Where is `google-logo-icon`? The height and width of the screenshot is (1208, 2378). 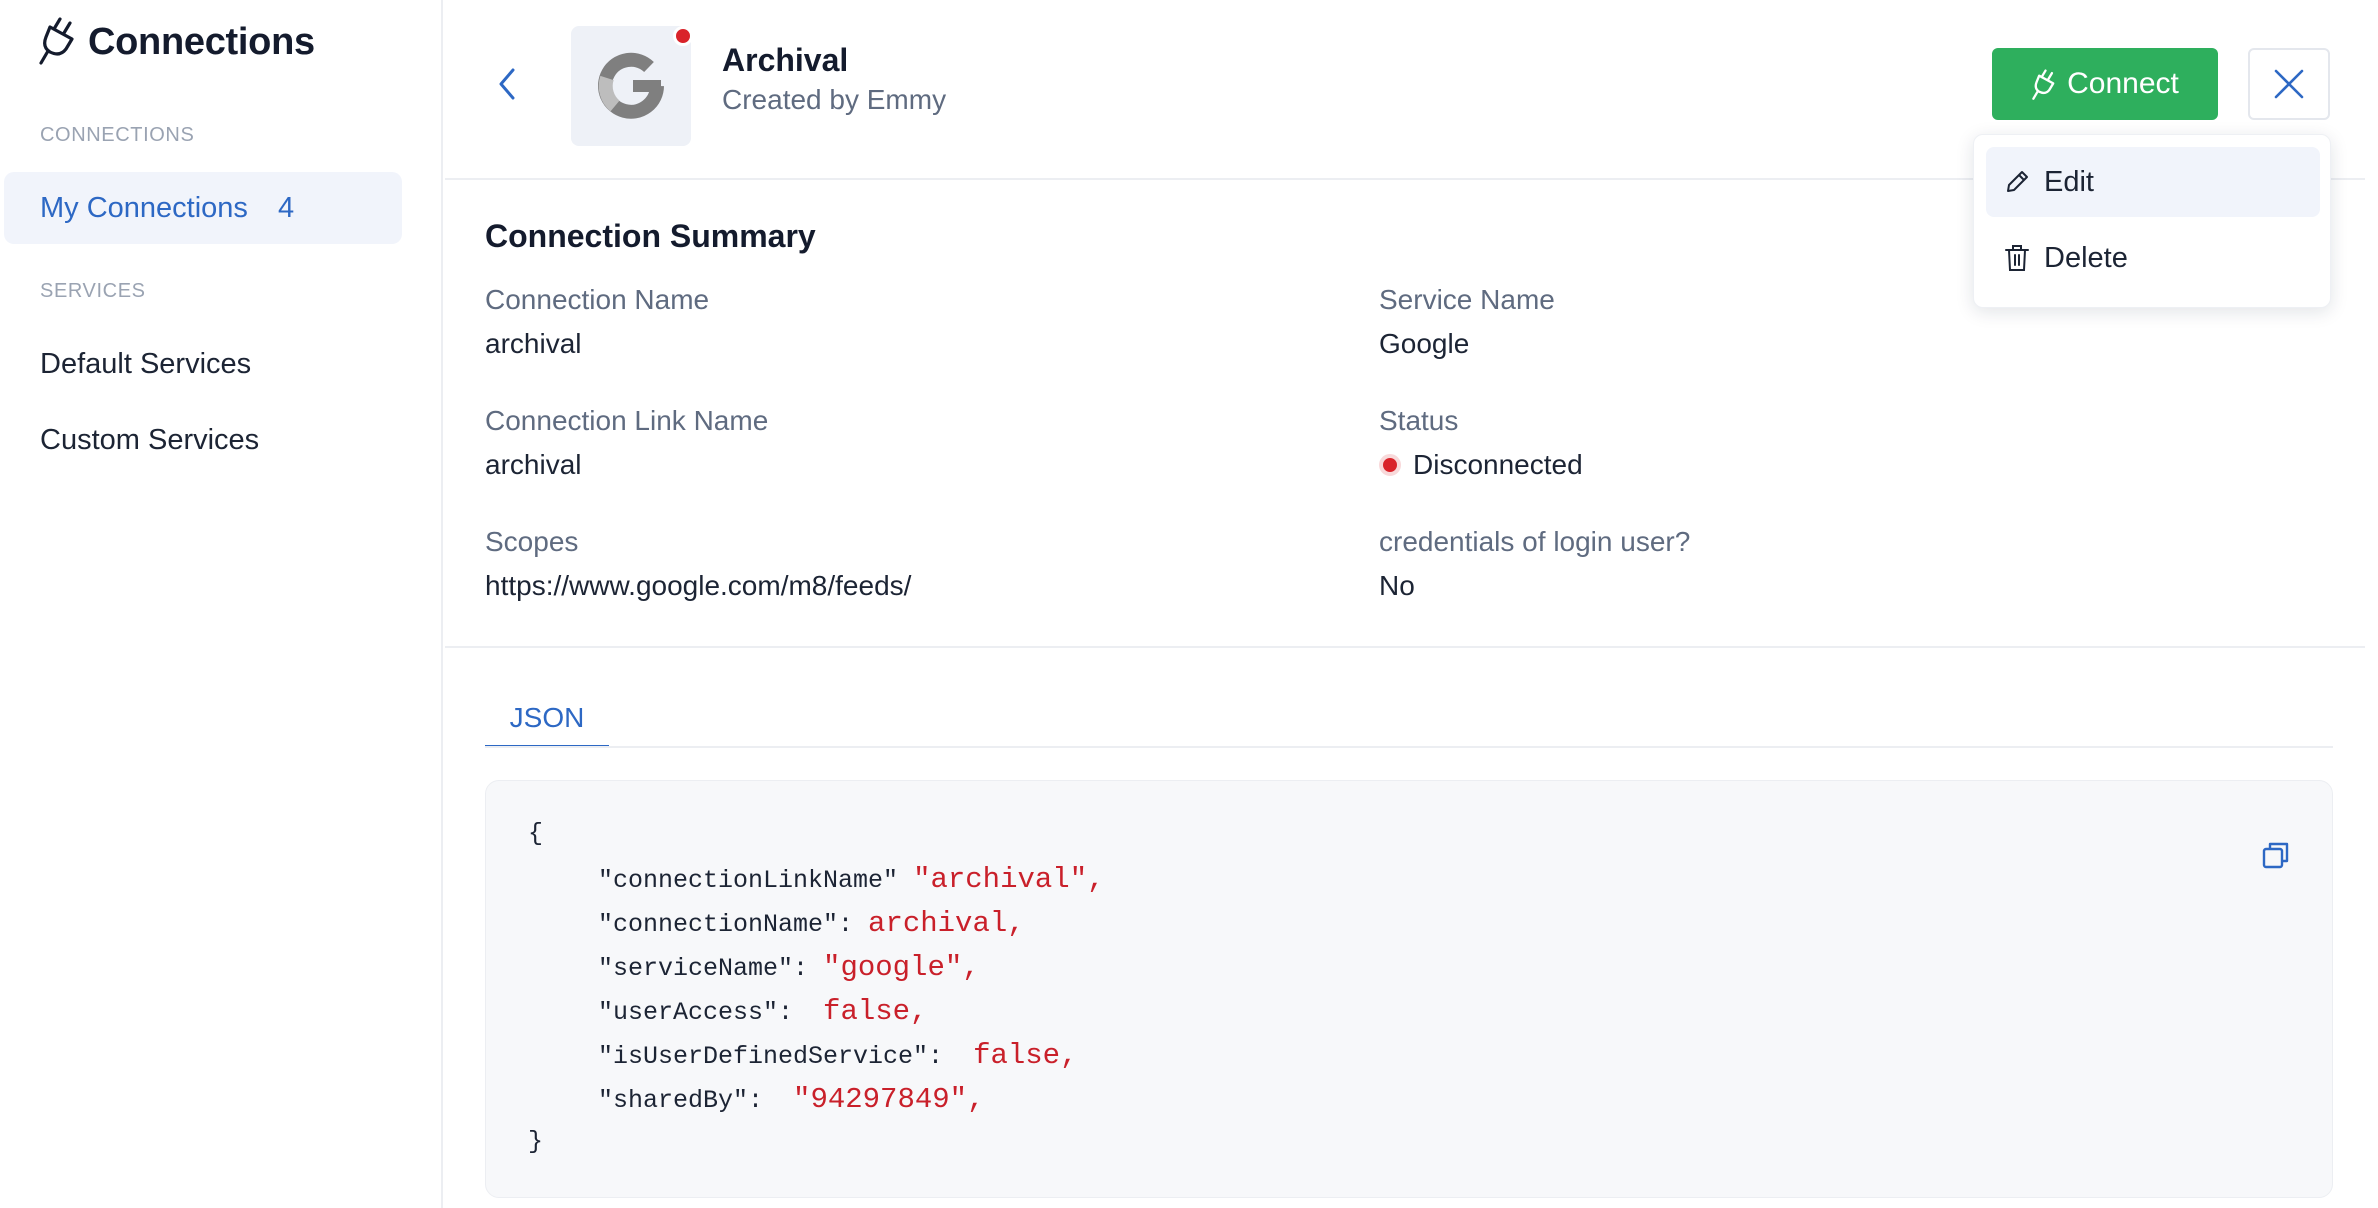
google-logo-icon is located at coordinates (631, 85).